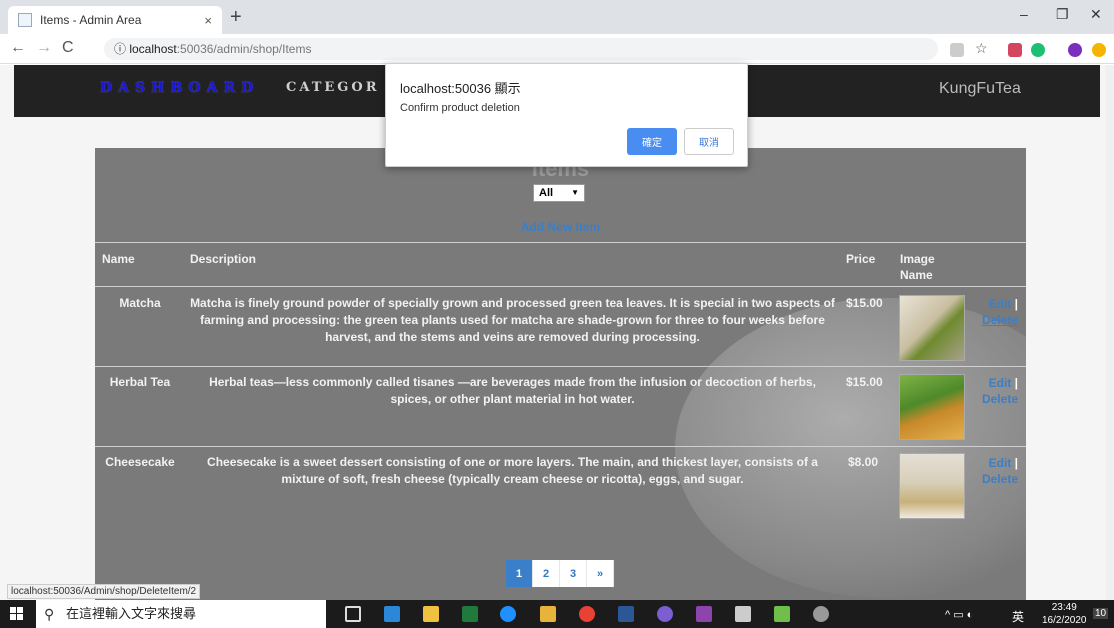 This screenshot has height=628, width=1114. I want to click on bookmark-star-icon: ☆, so click(982, 48).